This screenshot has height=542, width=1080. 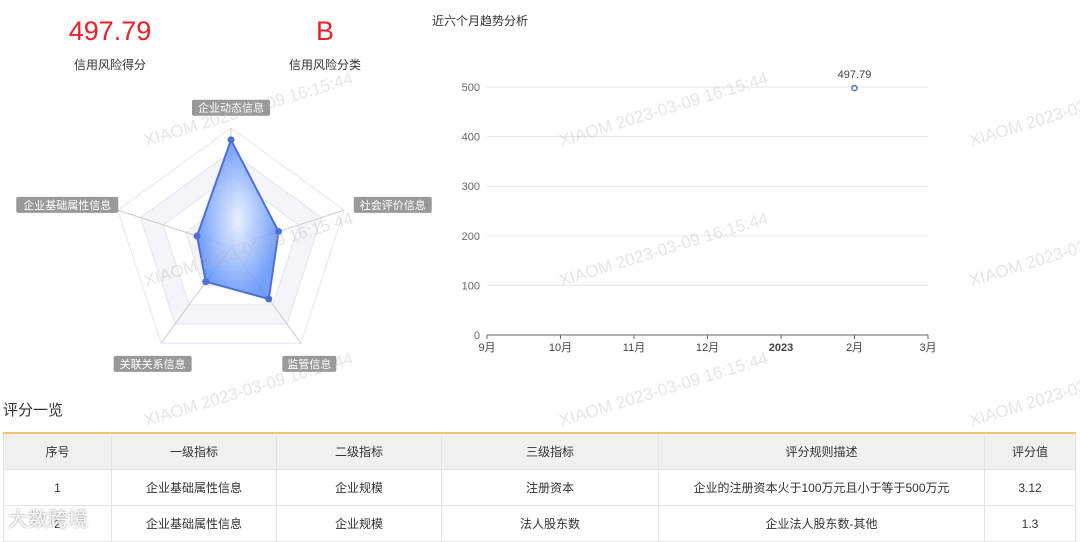 I want to click on x-tick-label: 12月, so click(x=707, y=348).